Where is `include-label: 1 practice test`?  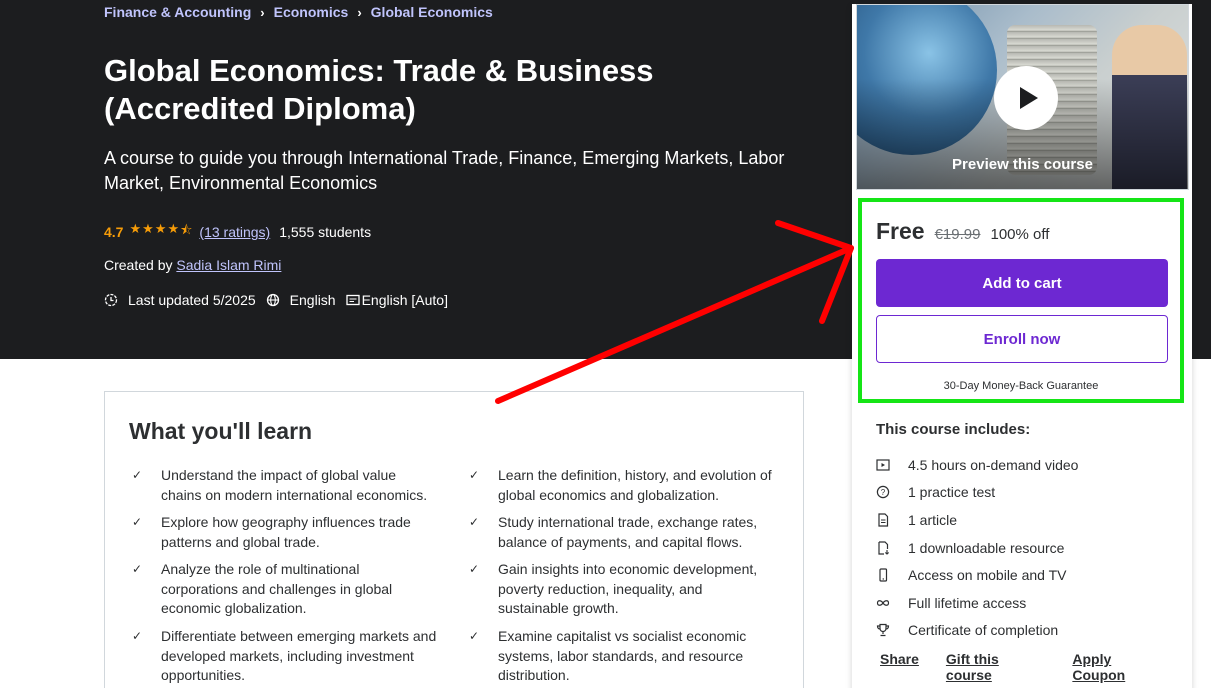
include-label: 1 practice test is located at coordinates (952, 492).